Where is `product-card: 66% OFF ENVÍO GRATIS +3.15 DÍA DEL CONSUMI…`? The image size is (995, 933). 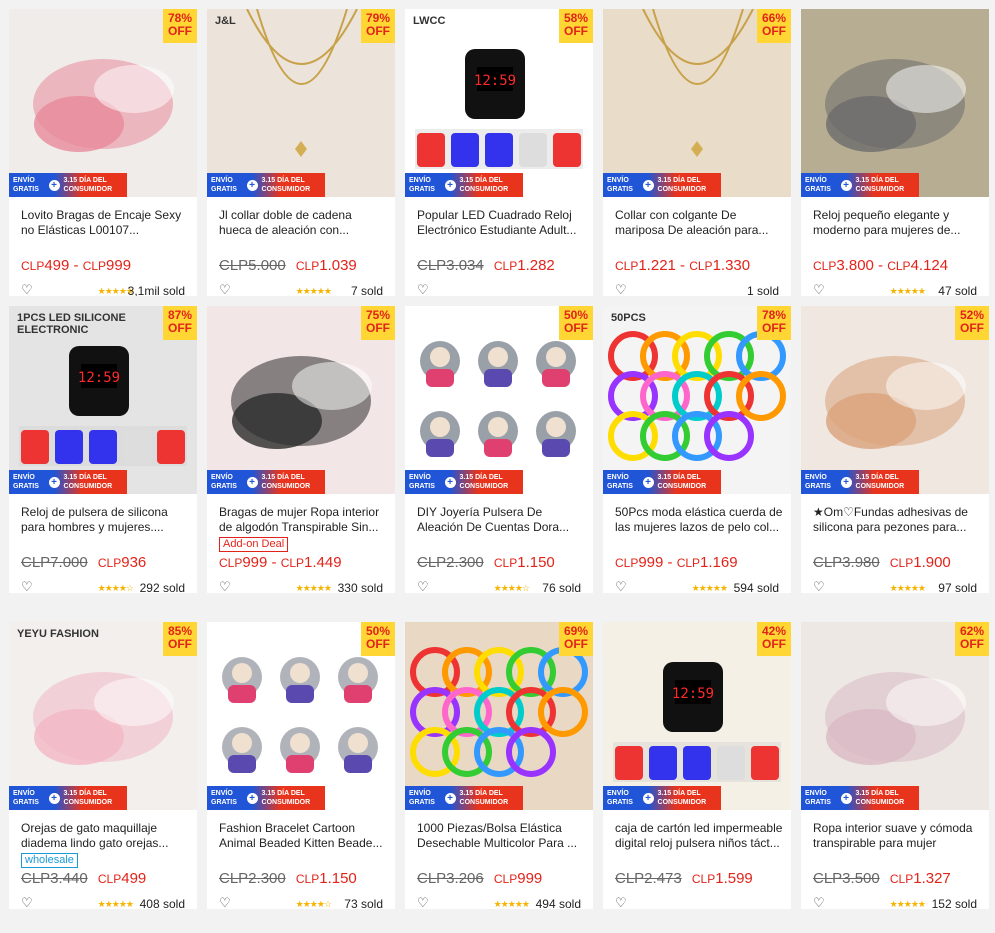 product-card: 66% OFF ENVÍO GRATIS +3.15 DÍA DEL CONSUMI… is located at coordinates (697, 152).